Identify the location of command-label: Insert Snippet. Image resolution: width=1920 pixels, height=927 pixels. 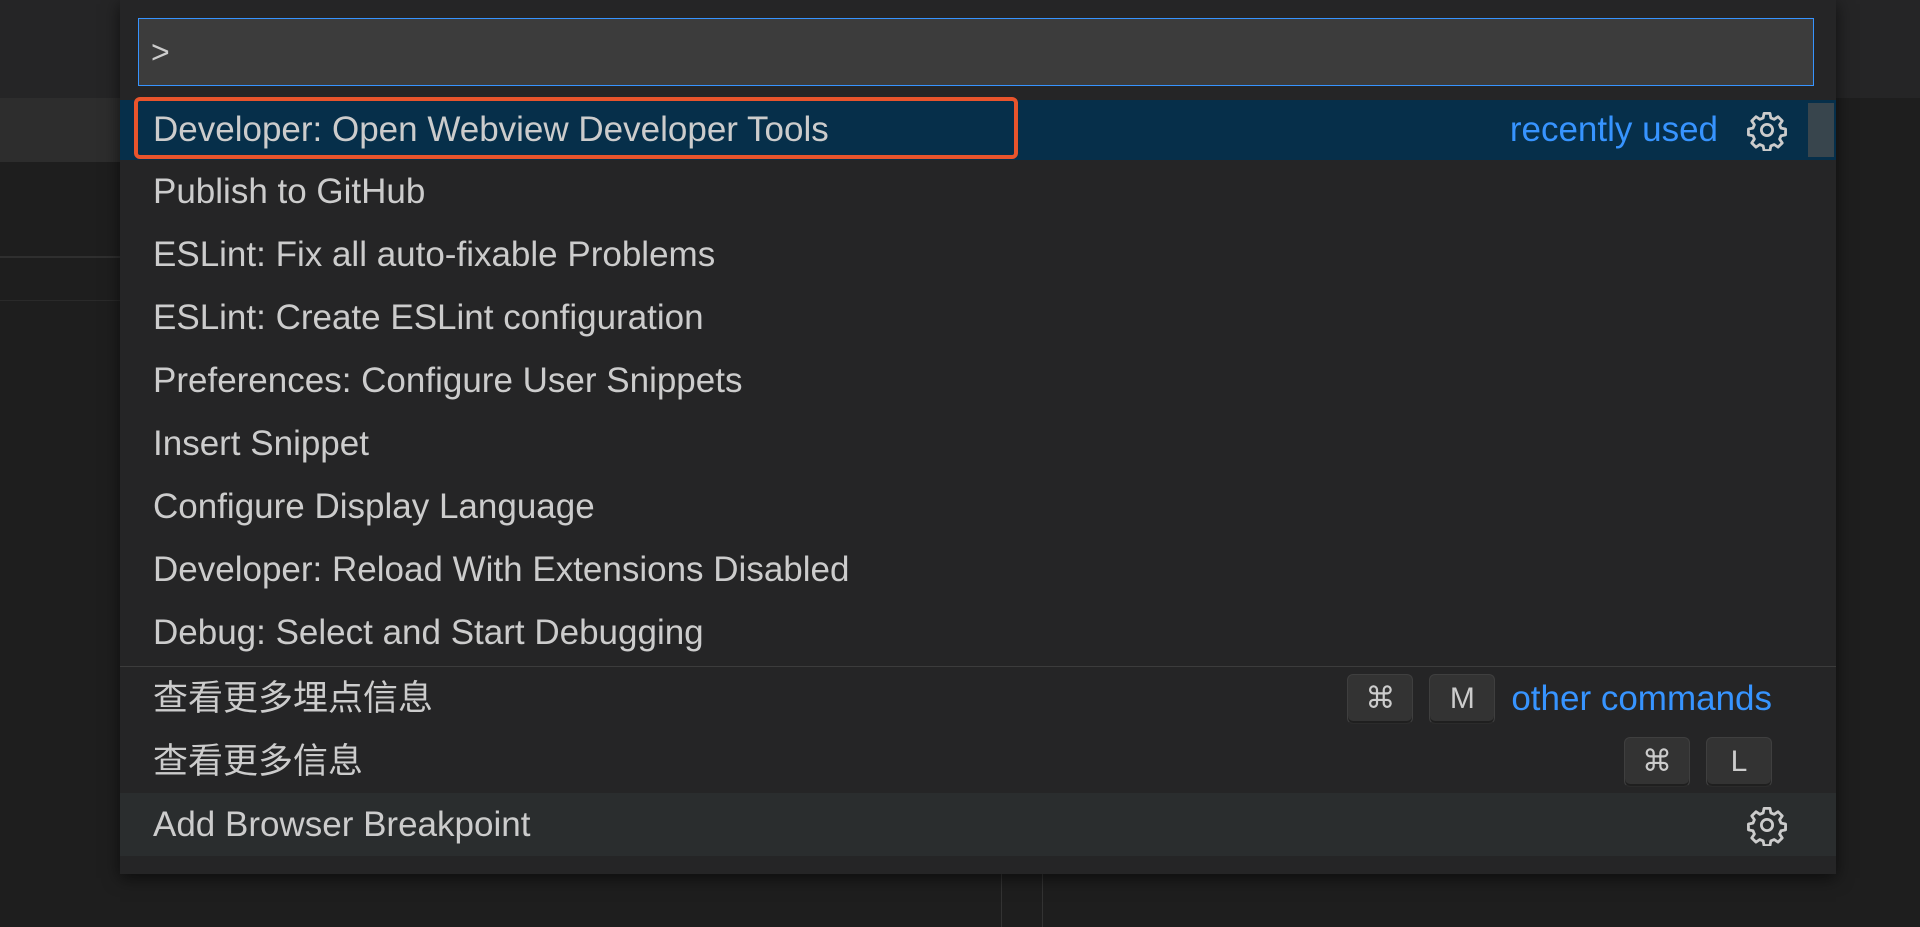
(261, 443).